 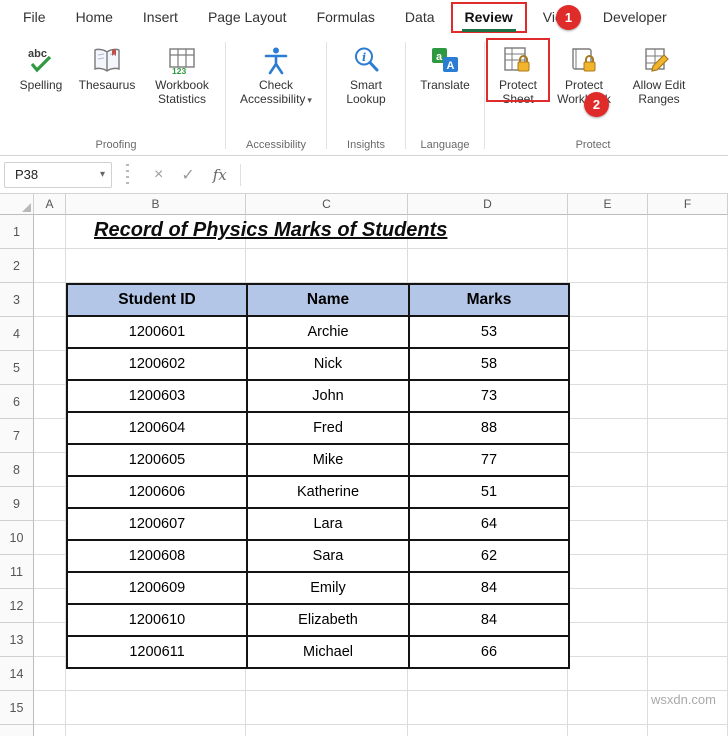 What do you see at coordinates (17, 572) in the screenshot?
I see `row-header-11: 11` at bounding box center [17, 572].